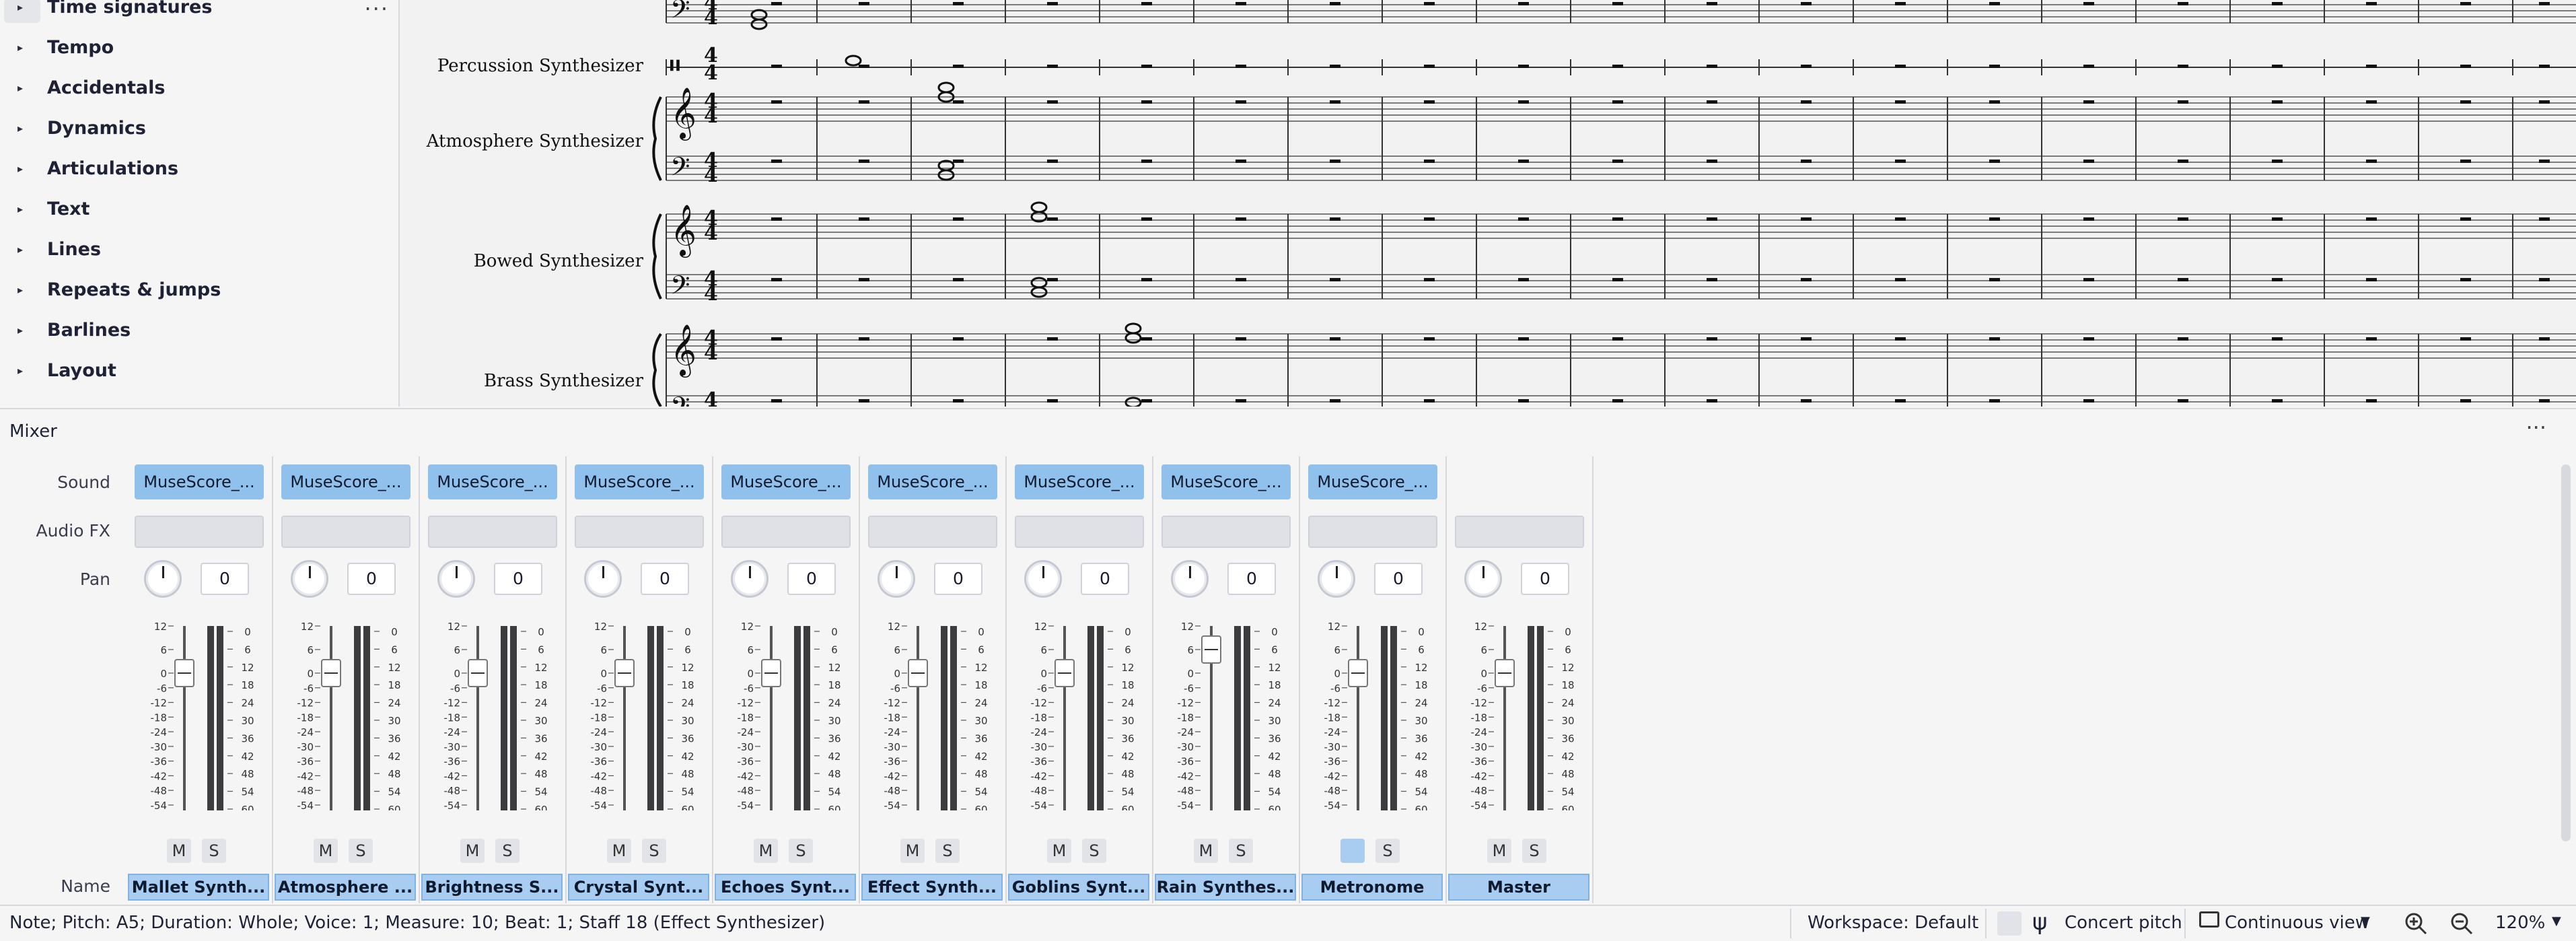  What do you see at coordinates (2123, 923) in the screenshot?
I see `concert-pitch-label: Concert pitch` at bounding box center [2123, 923].